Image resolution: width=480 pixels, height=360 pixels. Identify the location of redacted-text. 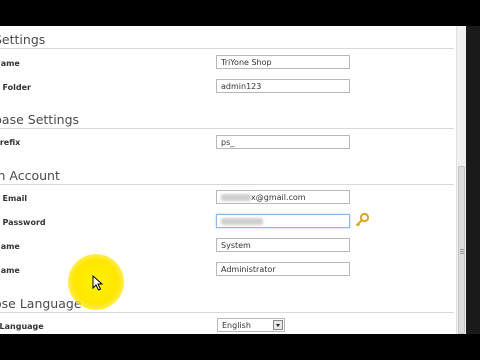
(236, 197).